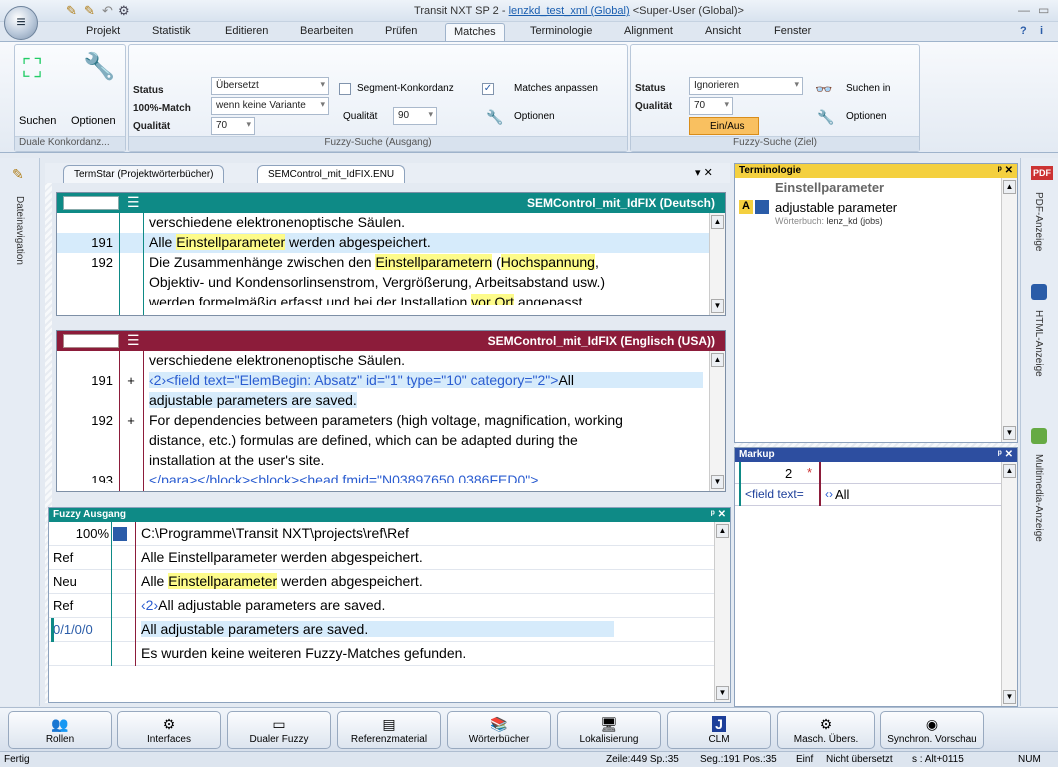  What do you see at coordinates (723, 31) in the screenshot?
I see `tab-ansicht: Ansicht` at bounding box center [723, 31].